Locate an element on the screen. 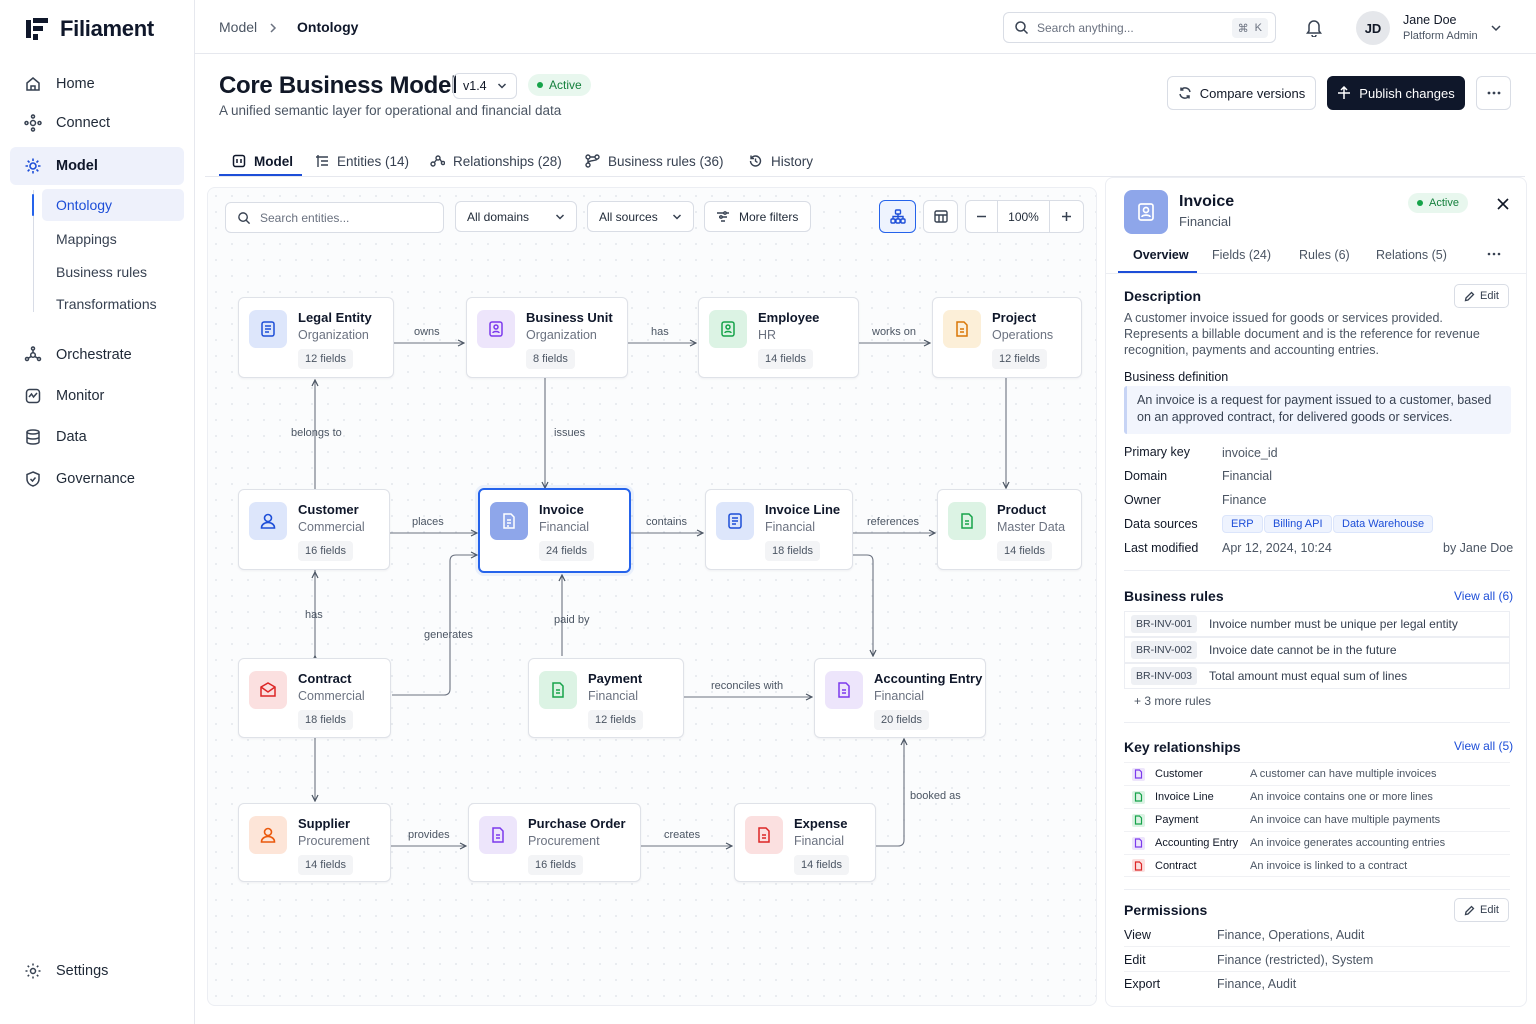 The height and width of the screenshot is (1024, 1536). version-select: v1.4 is located at coordinates (485, 86).